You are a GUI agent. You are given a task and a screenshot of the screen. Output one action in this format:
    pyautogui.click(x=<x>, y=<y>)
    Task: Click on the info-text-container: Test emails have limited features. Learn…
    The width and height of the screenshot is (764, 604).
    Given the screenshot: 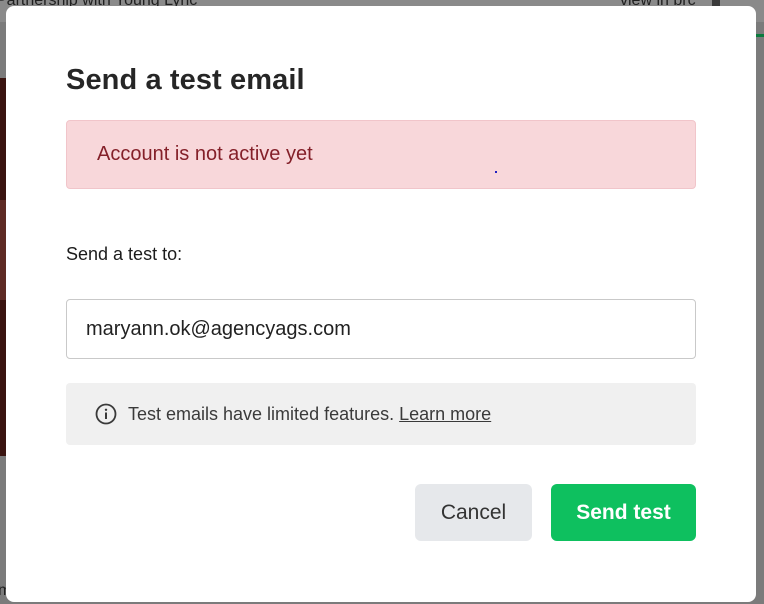 What is the action you would take?
    pyautogui.click(x=309, y=414)
    